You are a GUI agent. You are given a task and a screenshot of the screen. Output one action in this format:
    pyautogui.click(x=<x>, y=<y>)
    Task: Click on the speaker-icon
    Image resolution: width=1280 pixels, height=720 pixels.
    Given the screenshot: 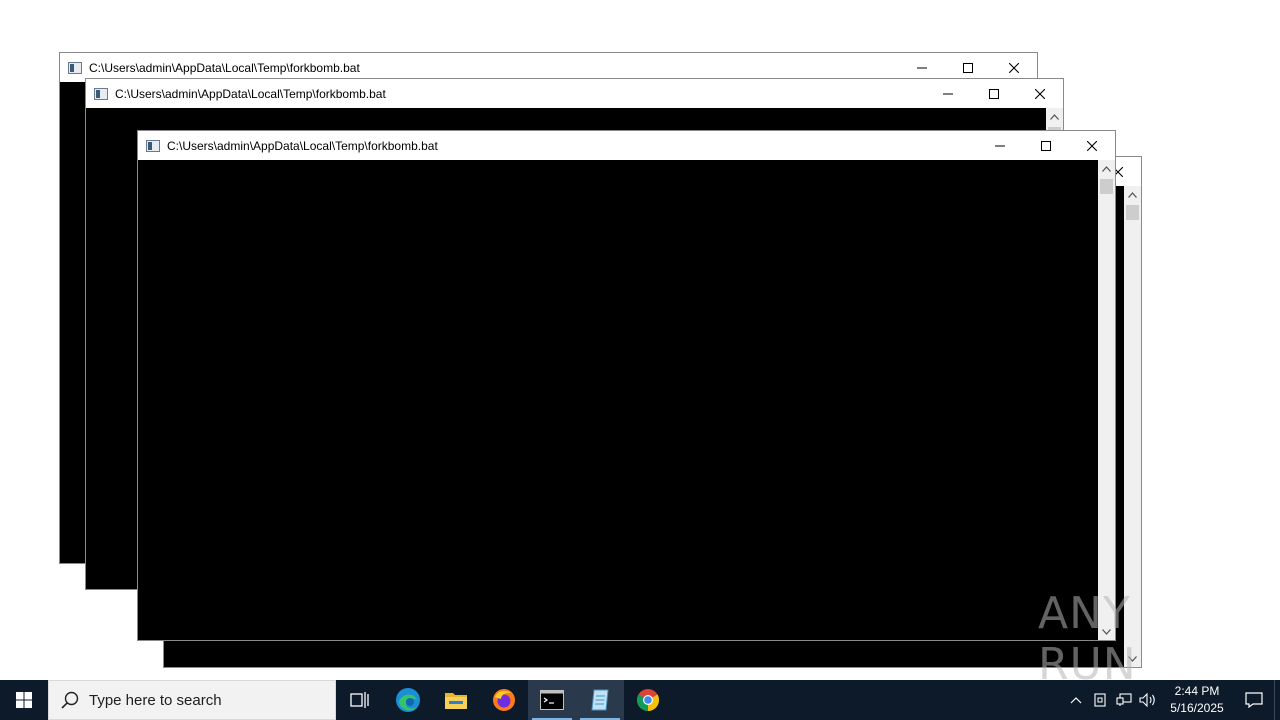 What is the action you would take?
    pyautogui.click(x=1147, y=700)
    